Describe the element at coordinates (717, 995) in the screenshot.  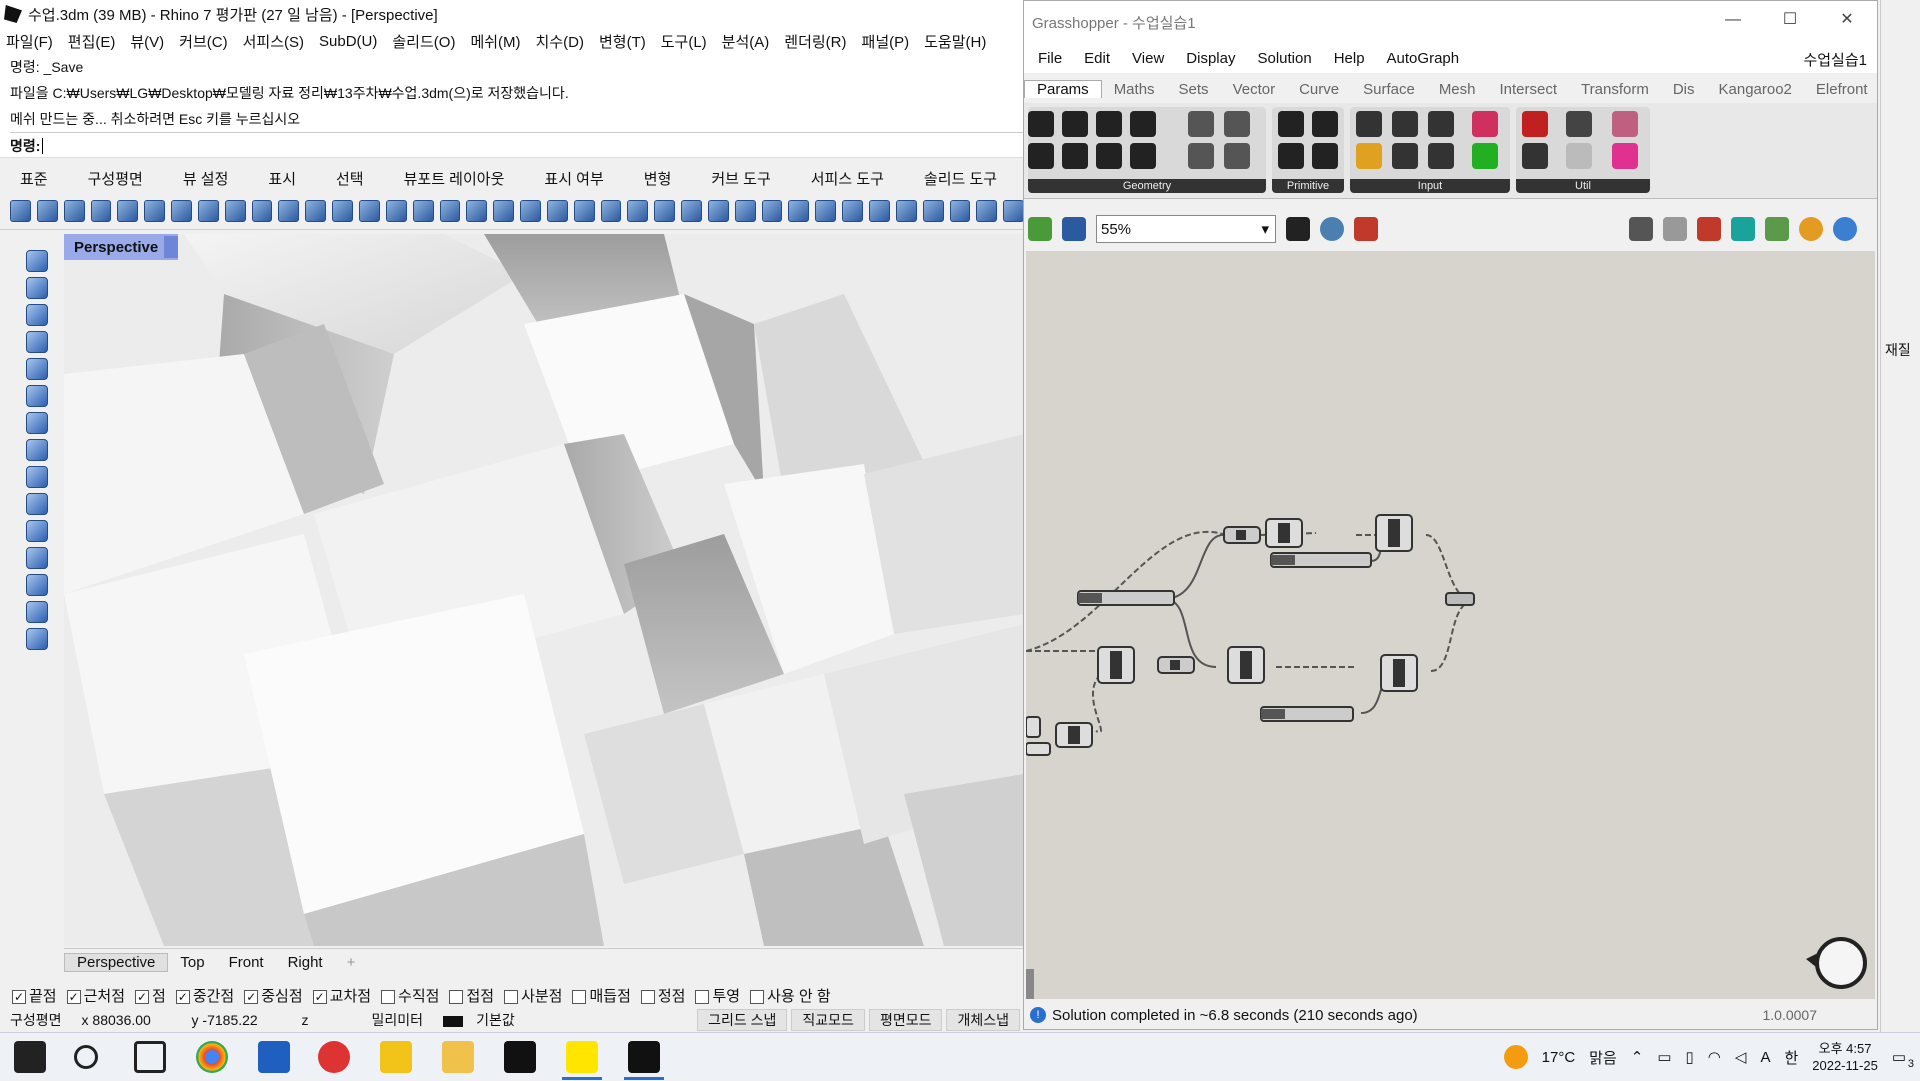
I see `osnap-item: 투영` at that location.